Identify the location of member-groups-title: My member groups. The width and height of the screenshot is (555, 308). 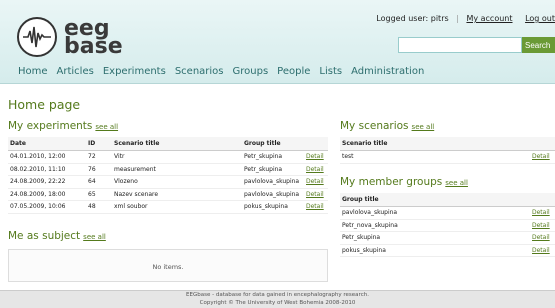
(391, 182).